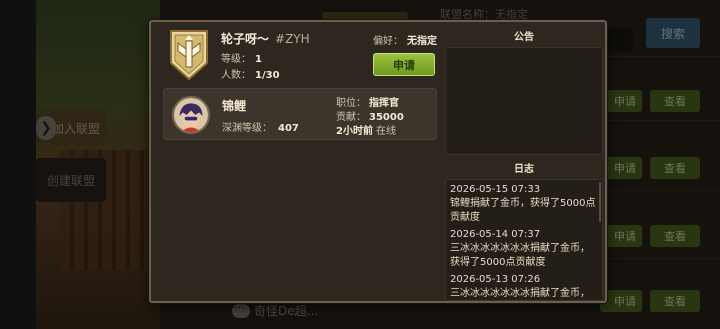 This screenshot has height=329, width=720. What do you see at coordinates (600, 202) in the screenshot?
I see `log-scrollbar` at bounding box center [600, 202].